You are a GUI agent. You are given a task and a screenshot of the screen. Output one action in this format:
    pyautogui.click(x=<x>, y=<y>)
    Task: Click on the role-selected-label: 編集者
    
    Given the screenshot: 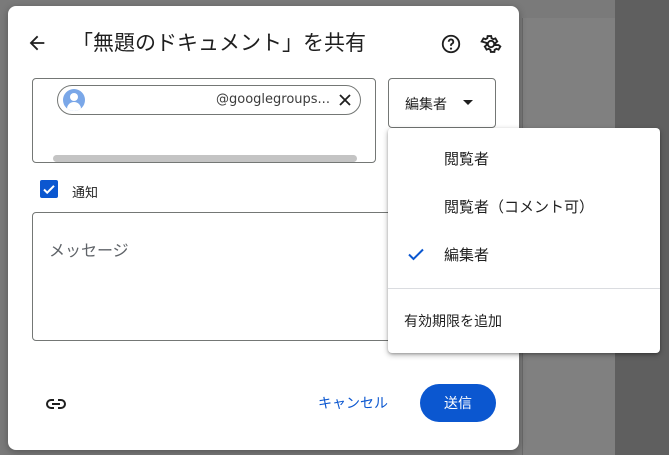 What is the action you would take?
    pyautogui.click(x=426, y=105)
    